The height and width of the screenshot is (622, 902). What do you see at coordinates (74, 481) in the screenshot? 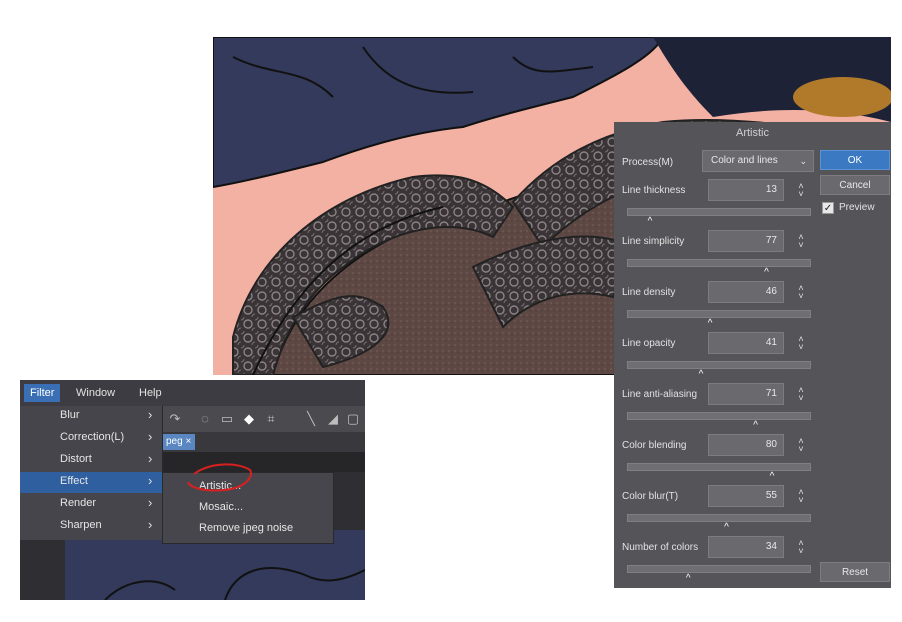
I see `menu-item-label: Effect` at bounding box center [74, 481].